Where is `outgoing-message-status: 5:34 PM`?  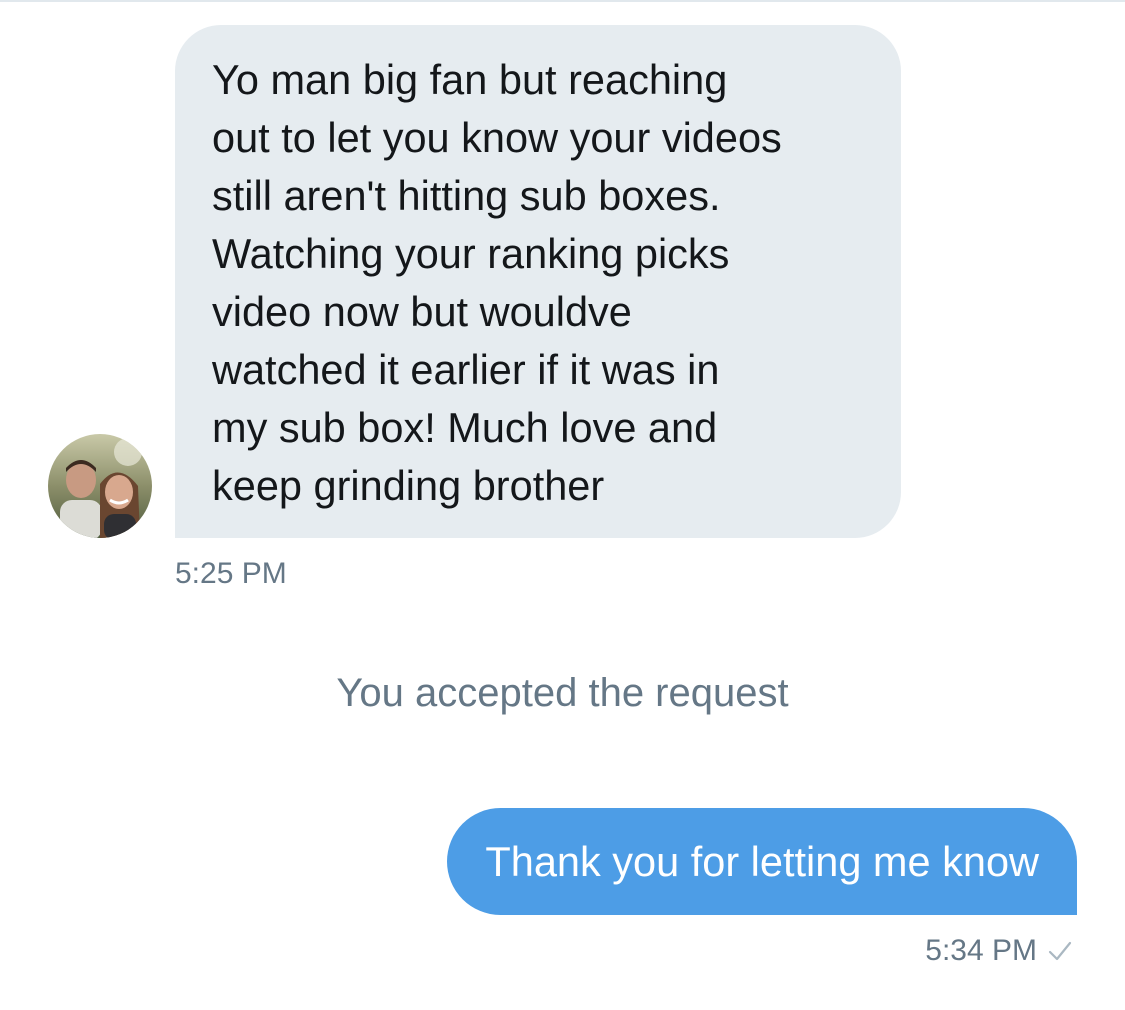 outgoing-message-status: 5:34 PM is located at coordinates (999, 951).